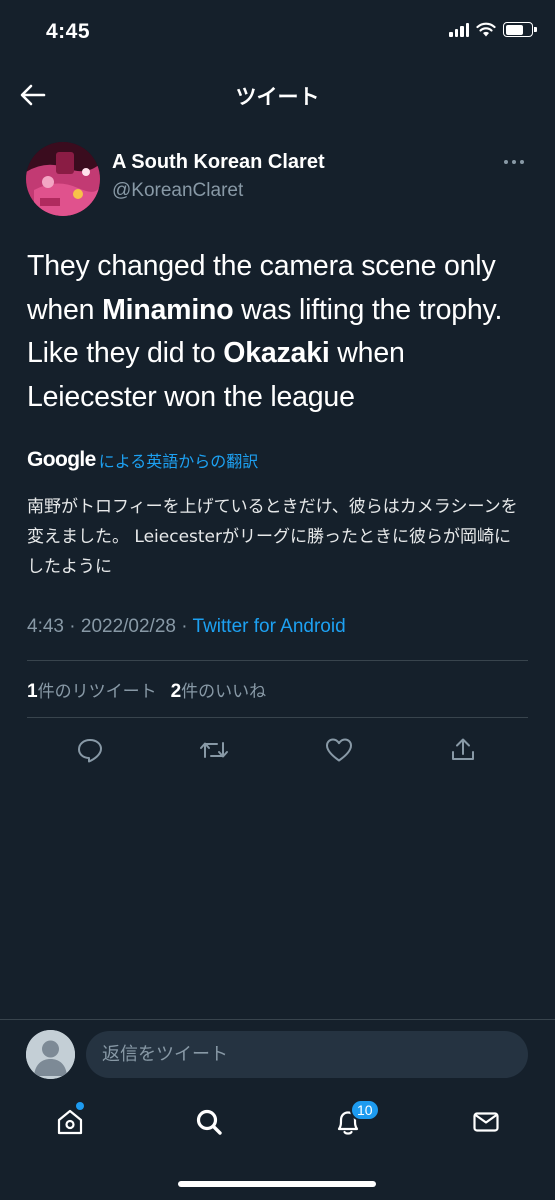 The width and height of the screenshot is (555, 1200). What do you see at coordinates (176, 691) in the screenshot?
I see `like-count: 2` at bounding box center [176, 691].